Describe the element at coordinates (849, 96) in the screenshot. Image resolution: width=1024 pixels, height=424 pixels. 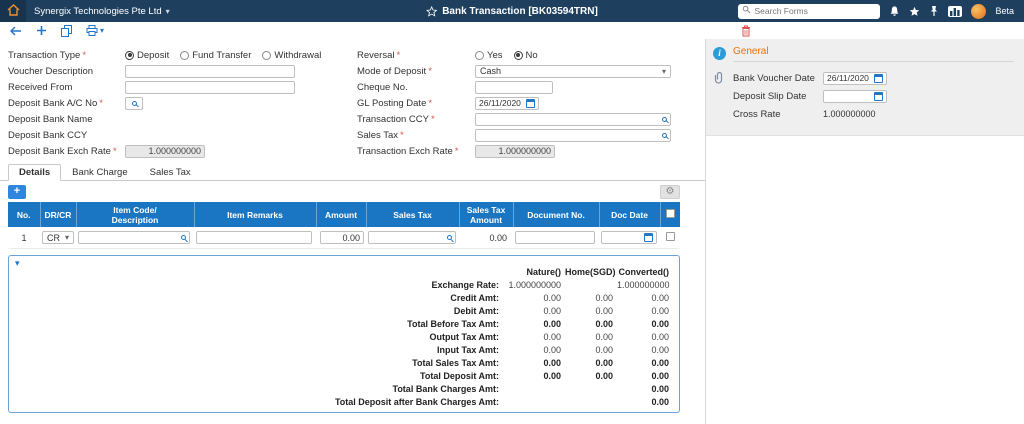
I see `deposit-slip-date-input` at that location.